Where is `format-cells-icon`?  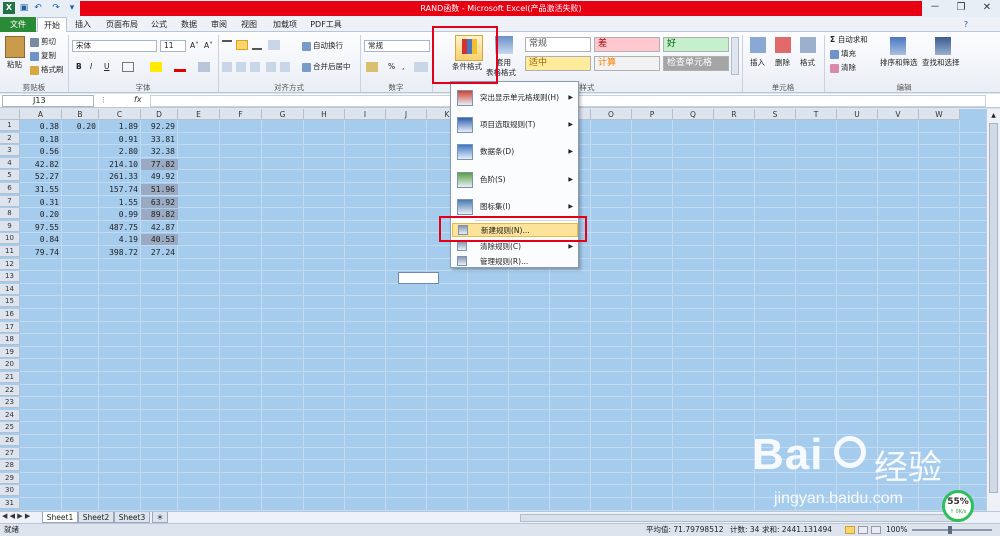 format-cells-icon is located at coordinates (808, 45).